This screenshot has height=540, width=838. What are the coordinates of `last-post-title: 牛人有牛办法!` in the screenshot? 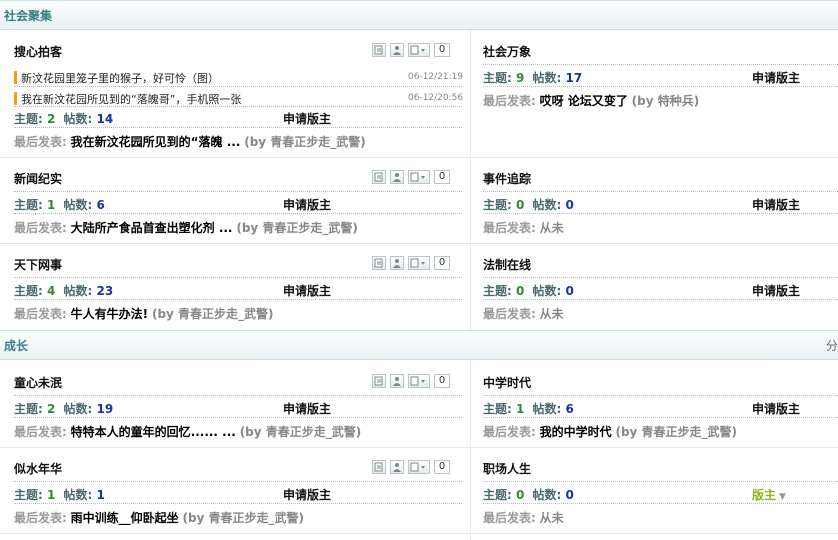 It's located at (109, 314).